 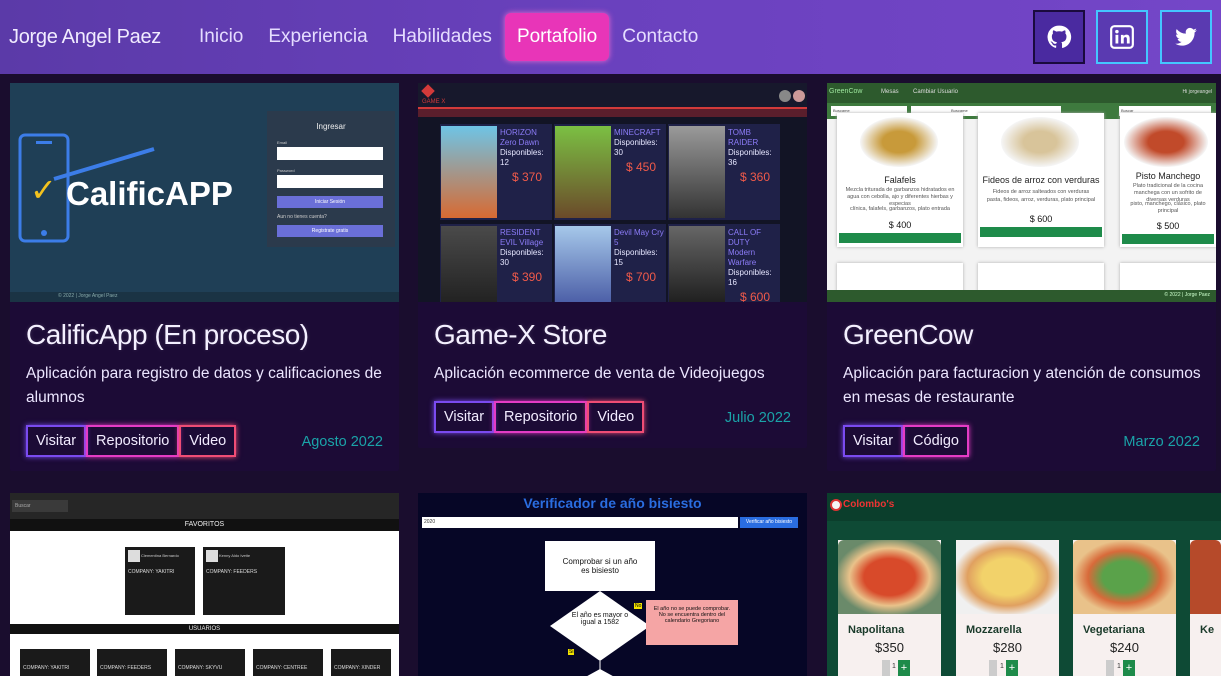 What do you see at coordinates (361, 662) in the screenshot?
I see `user-card: COMPANY: XINDER` at bounding box center [361, 662].